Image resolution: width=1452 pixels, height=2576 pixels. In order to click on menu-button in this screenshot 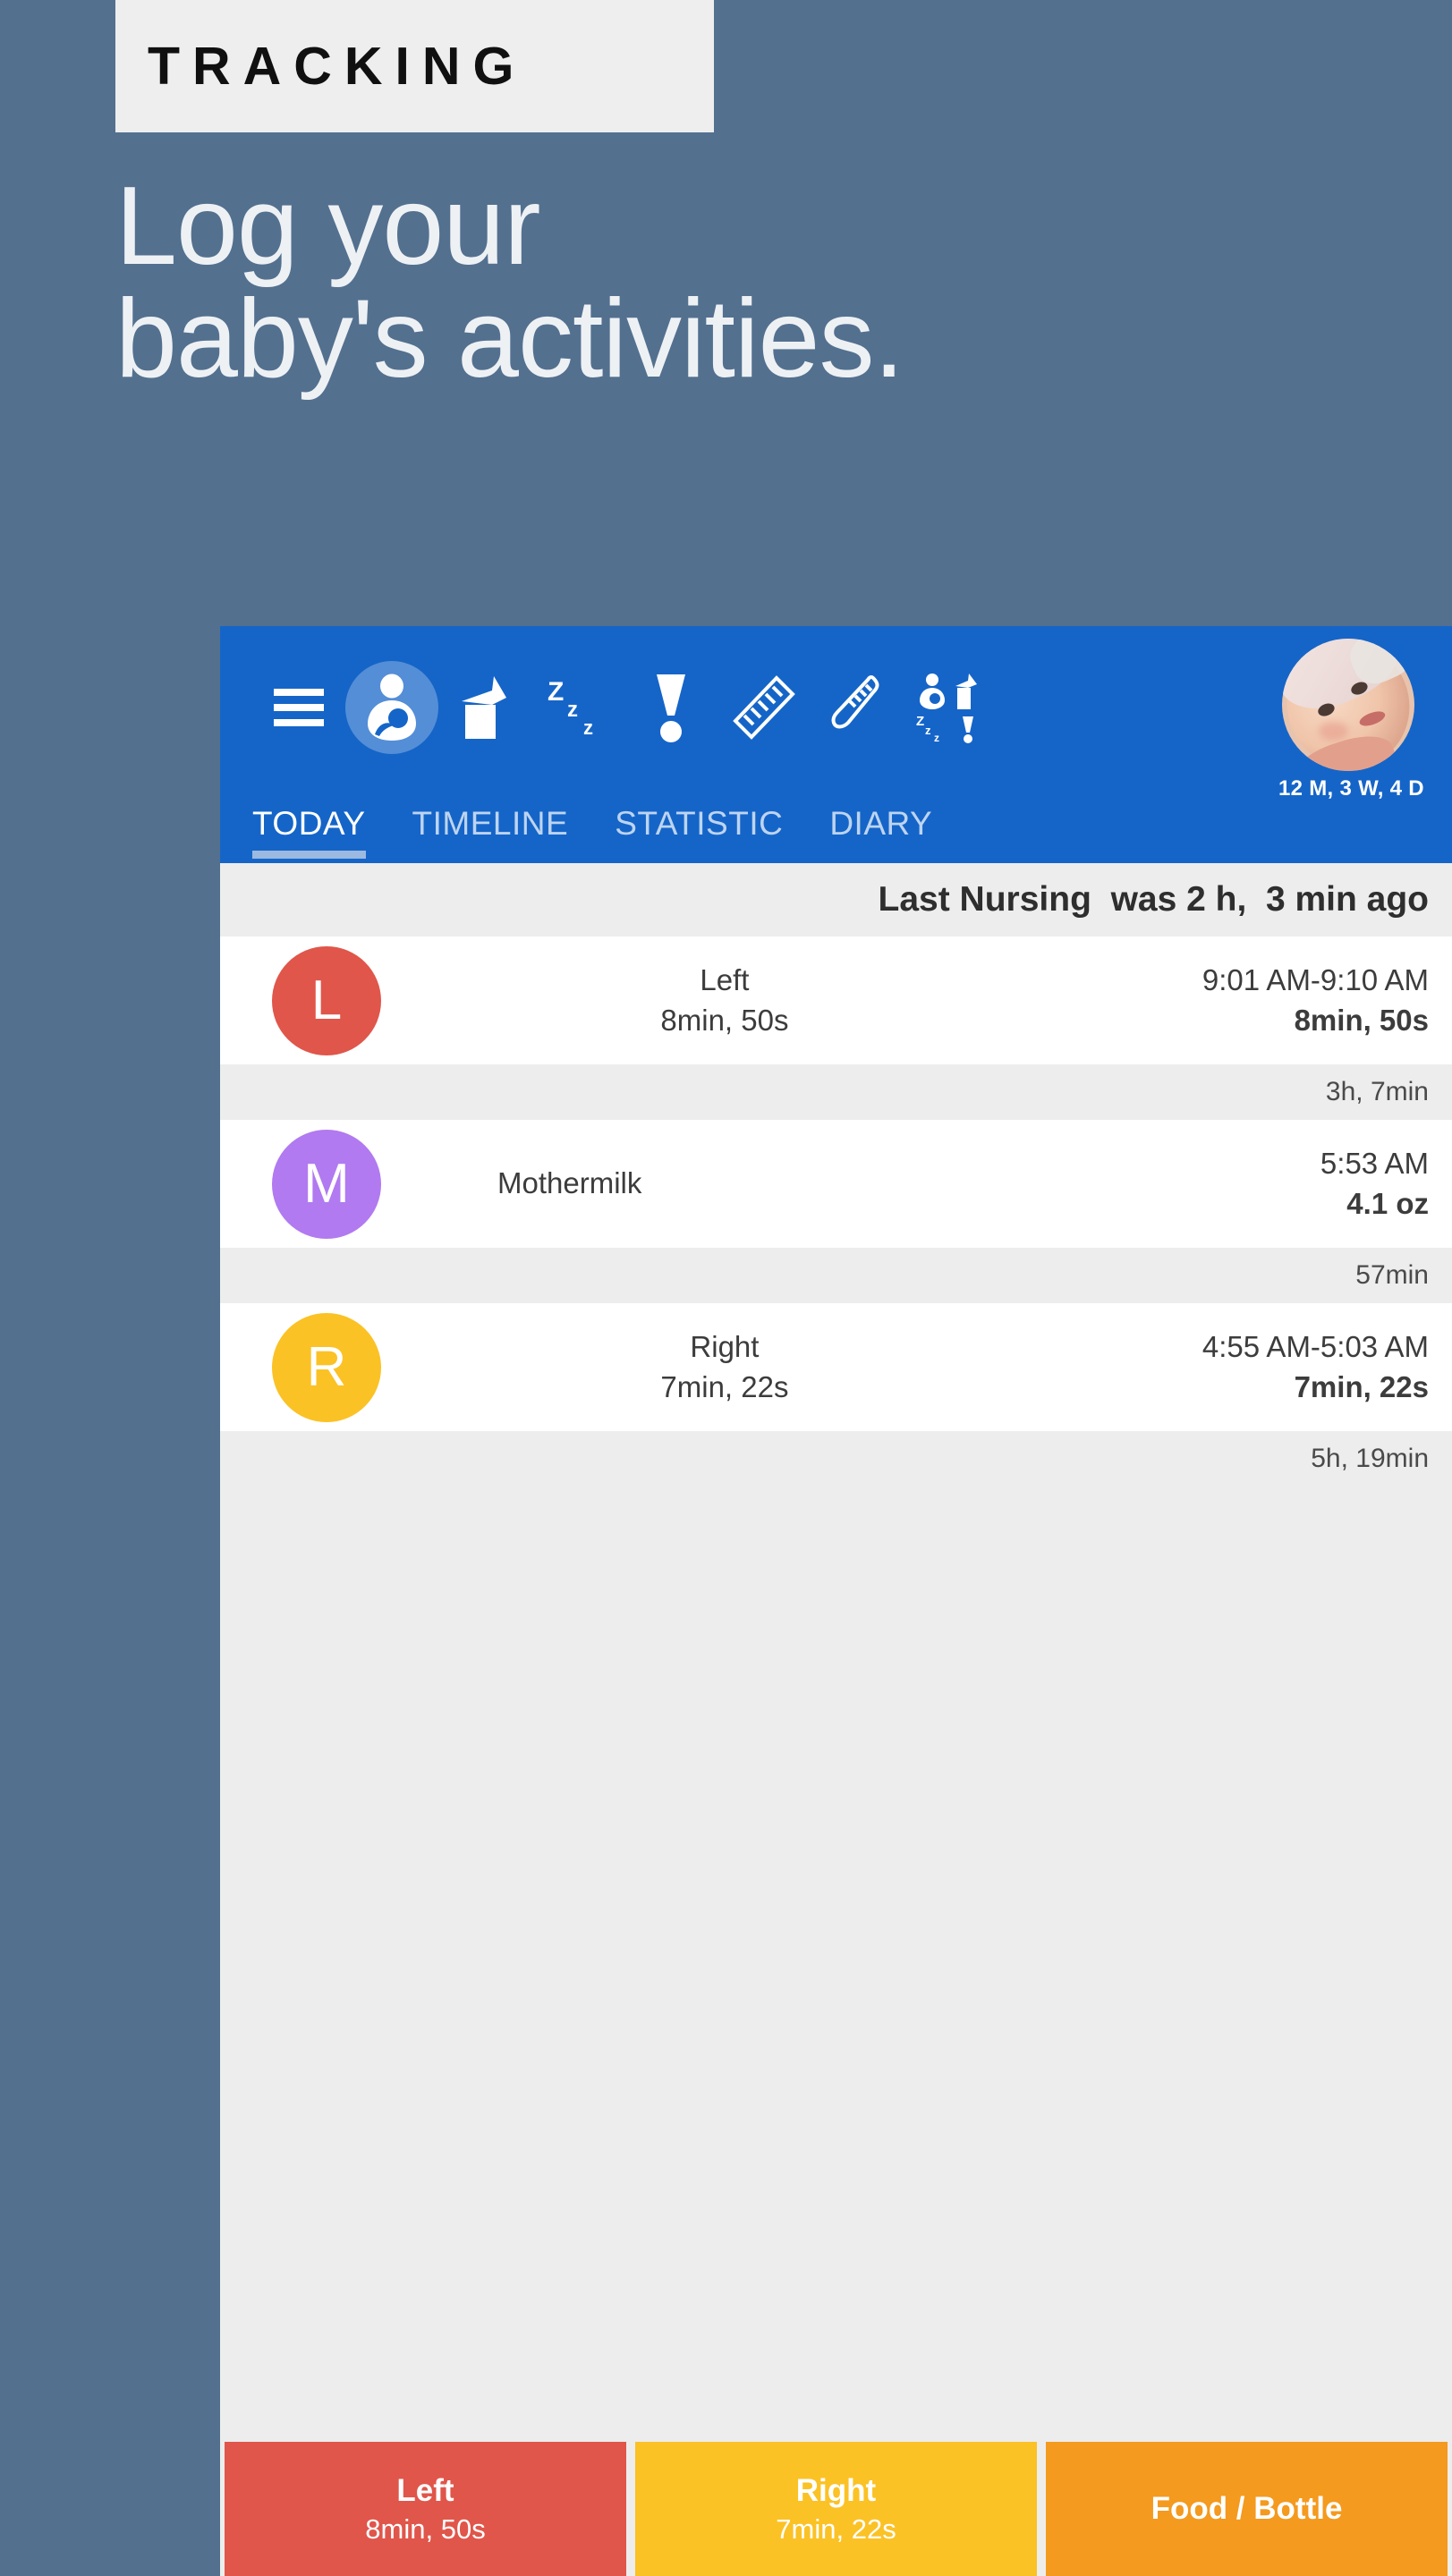, I will do `click(298, 707)`.